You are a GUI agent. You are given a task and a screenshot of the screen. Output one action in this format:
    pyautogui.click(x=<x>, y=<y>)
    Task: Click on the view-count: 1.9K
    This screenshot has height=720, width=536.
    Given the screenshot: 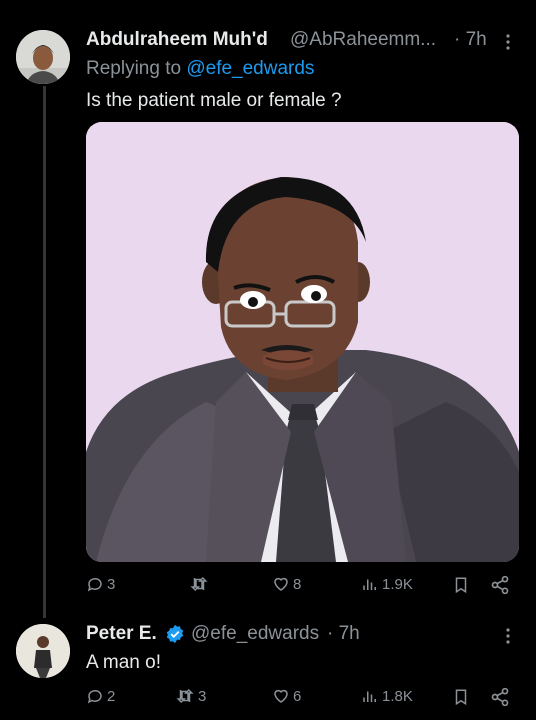 What is the action you would take?
    pyautogui.click(x=397, y=584)
    